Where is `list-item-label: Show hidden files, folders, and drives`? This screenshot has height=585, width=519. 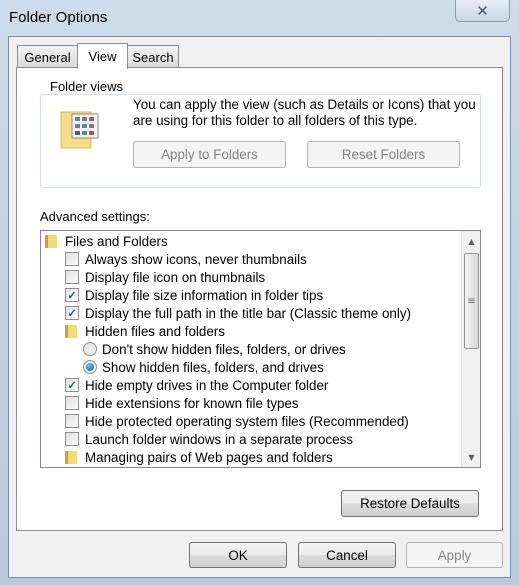
list-item-label: Show hidden files, folders, and drives is located at coordinates (213, 367).